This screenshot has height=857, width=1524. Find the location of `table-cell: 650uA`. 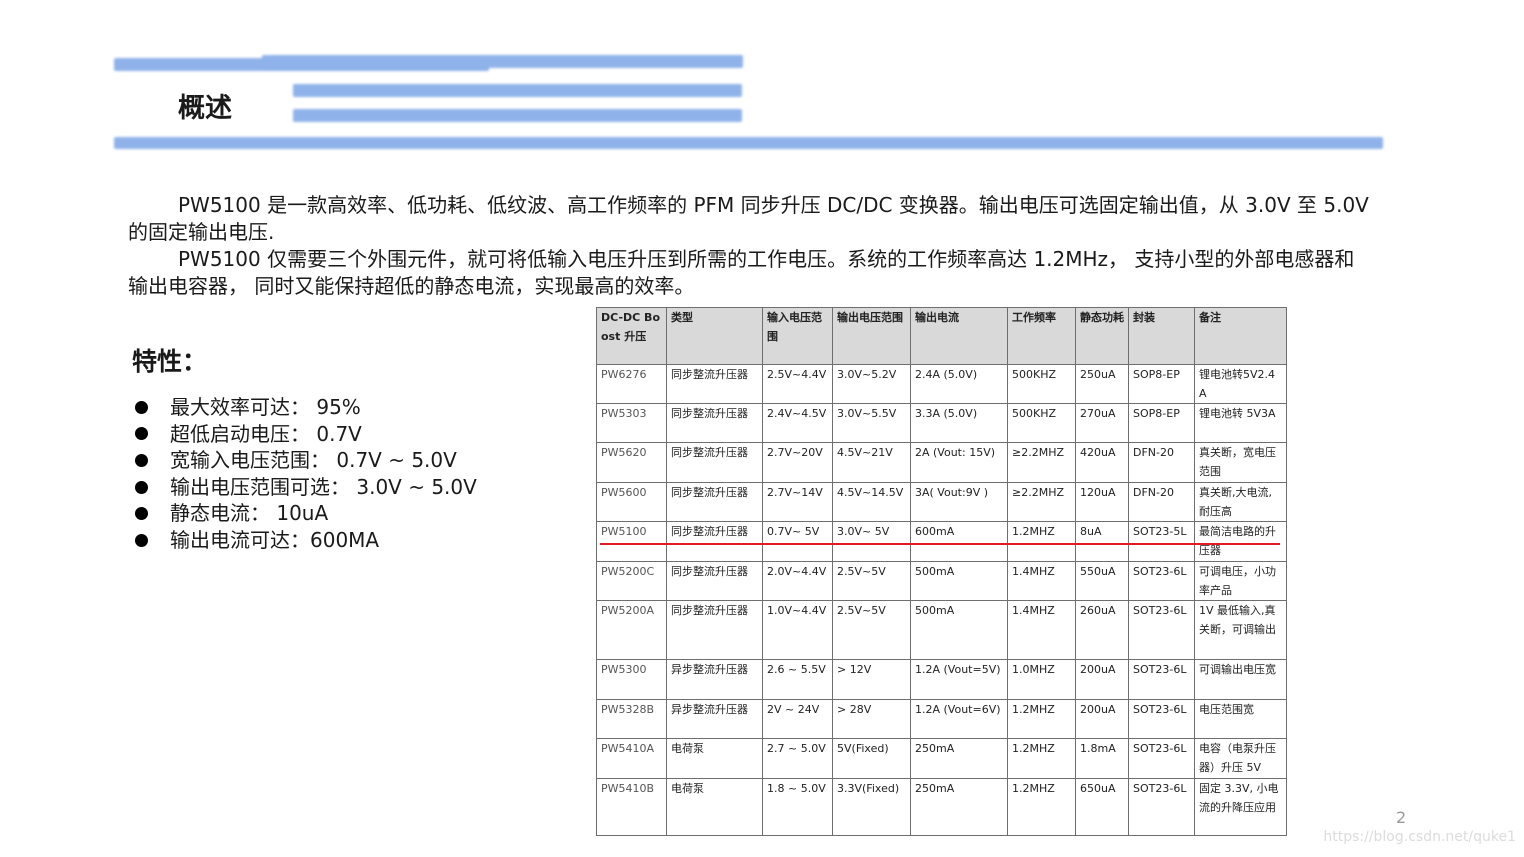

table-cell: 650uA is located at coordinates (1102, 807).